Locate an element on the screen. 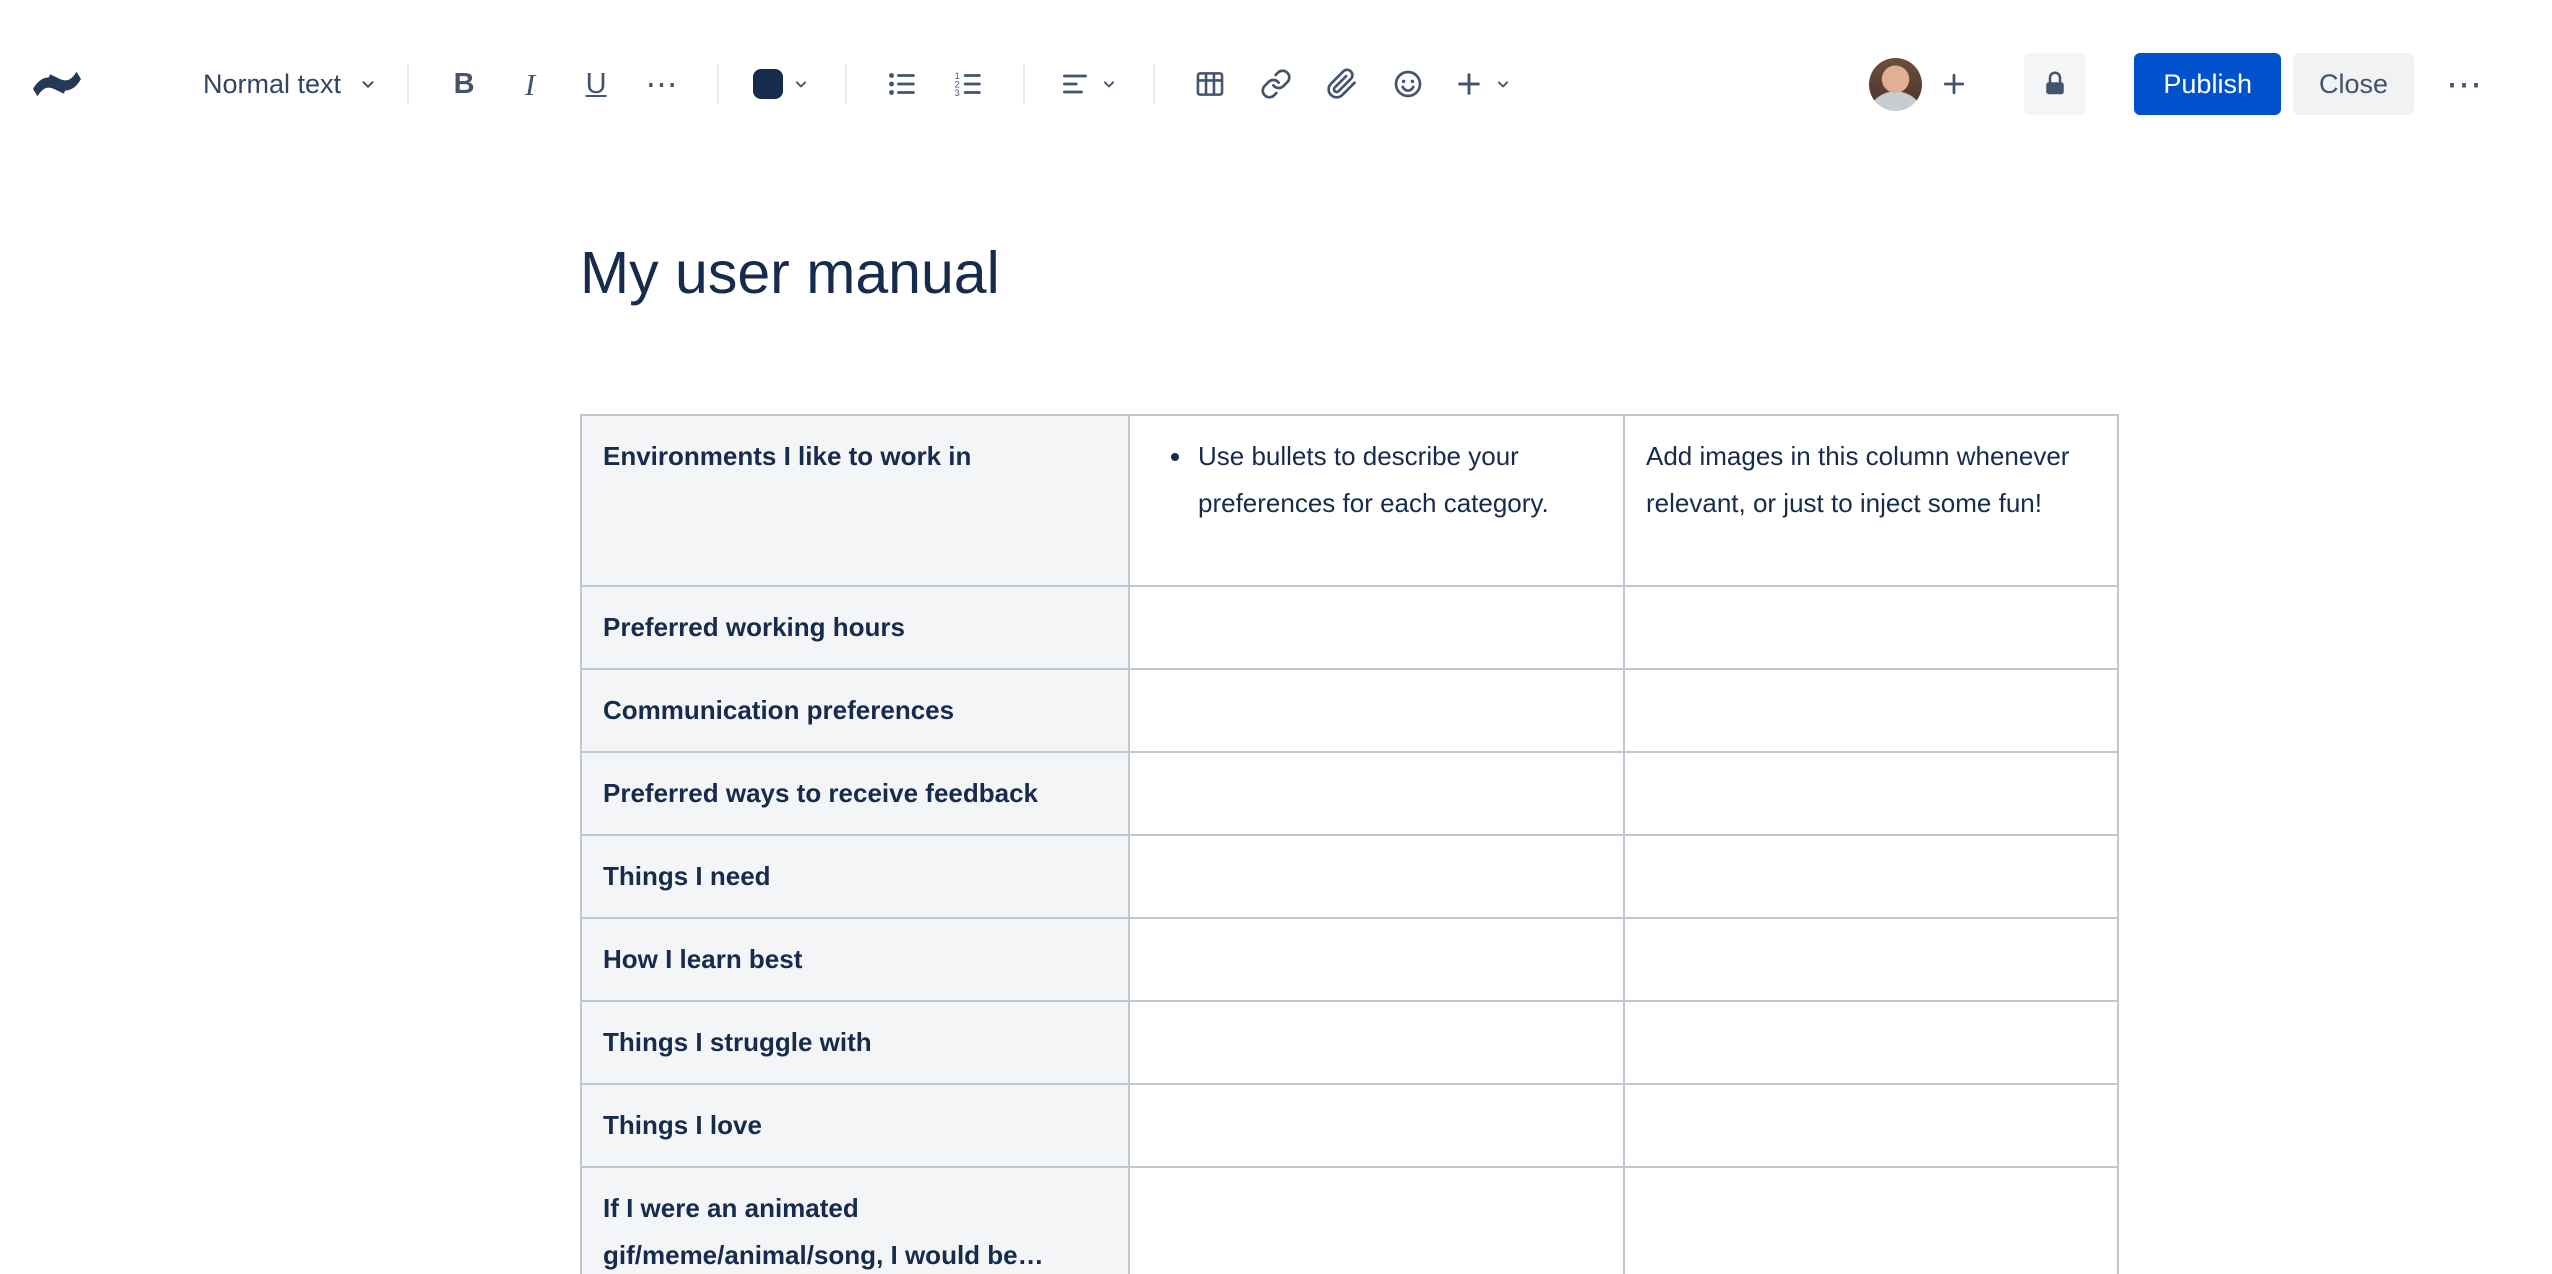 The width and height of the screenshot is (2552, 1274). emoji-button is located at coordinates (1408, 84).